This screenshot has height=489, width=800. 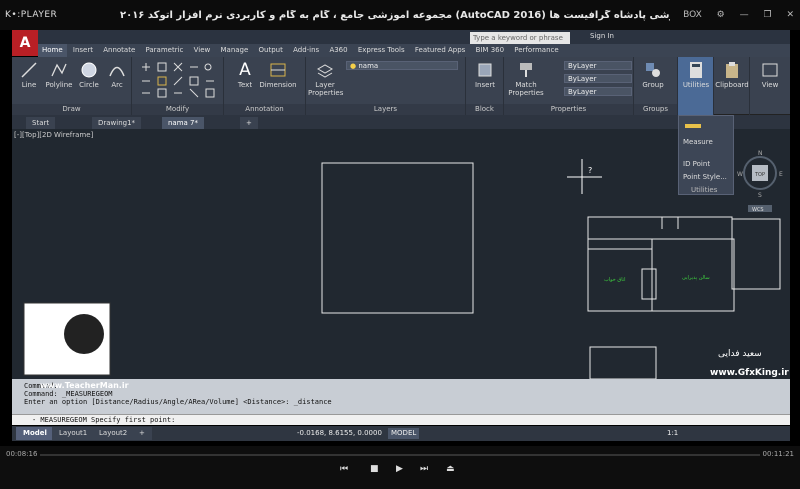 What do you see at coordinates (696, 164) in the screenshot?
I see `id-point-button: ID Point` at bounding box center [696, 164].